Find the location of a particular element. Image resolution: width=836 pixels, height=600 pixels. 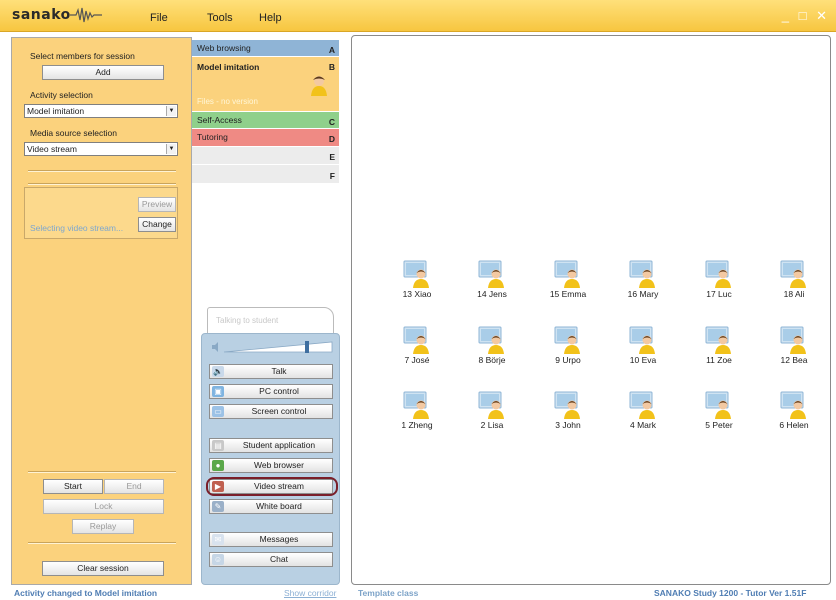

window-controls: _ □ ✕ is located at coordinates (806, 16).